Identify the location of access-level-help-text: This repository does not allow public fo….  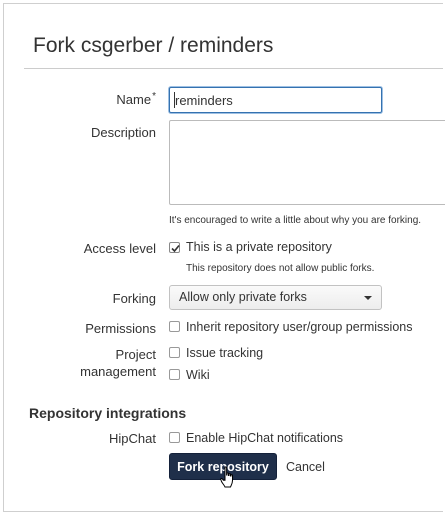
(280, 268).